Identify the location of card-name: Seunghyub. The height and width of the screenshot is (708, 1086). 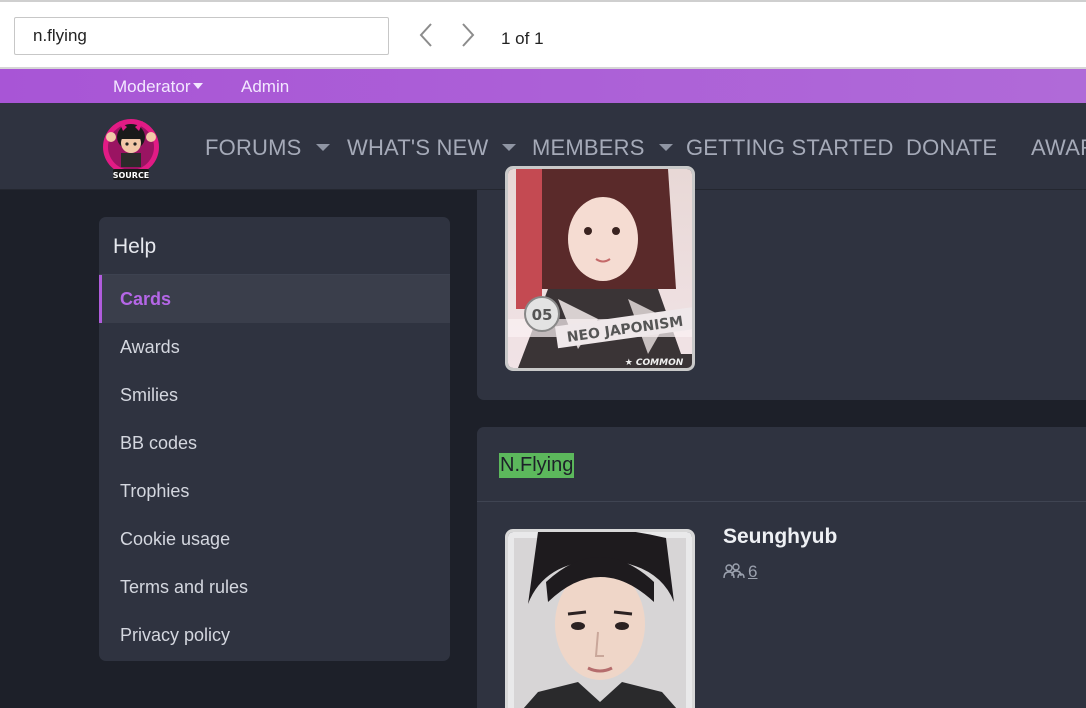
(780, 536).